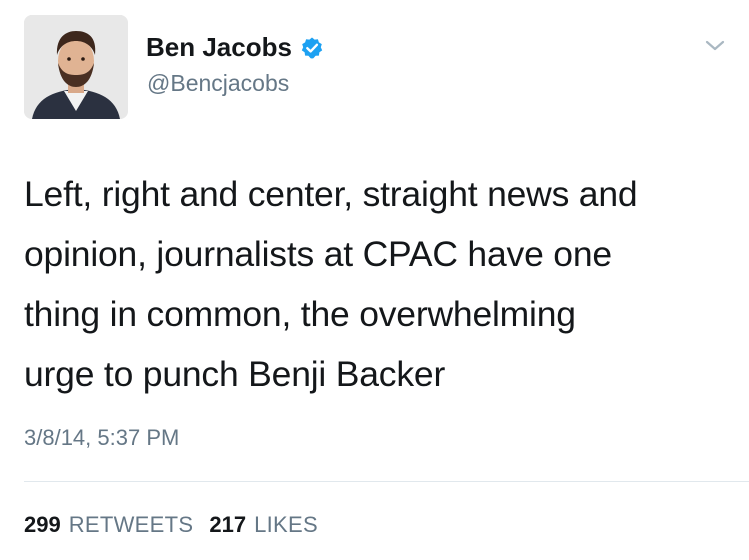 Image resolution: width=749 pixels, height=560 pixels. I want to click on tweet-text-line: opinion, journalists at CPAC have one, so click(318, 254).